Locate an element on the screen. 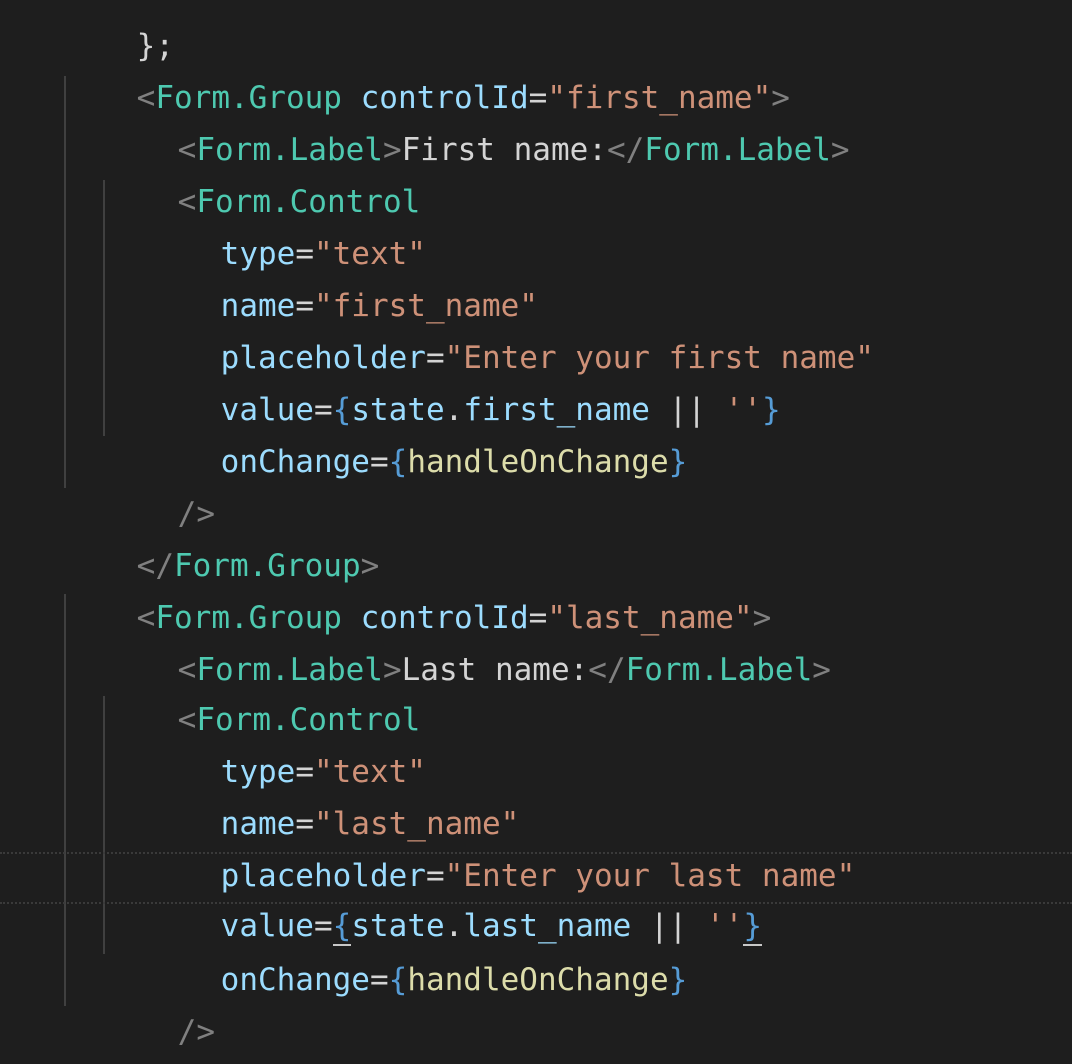 Image resolution: width=1072 pixels, height=1064 pixels. code-line: name="last_name" is located at coordinates (333, 794).